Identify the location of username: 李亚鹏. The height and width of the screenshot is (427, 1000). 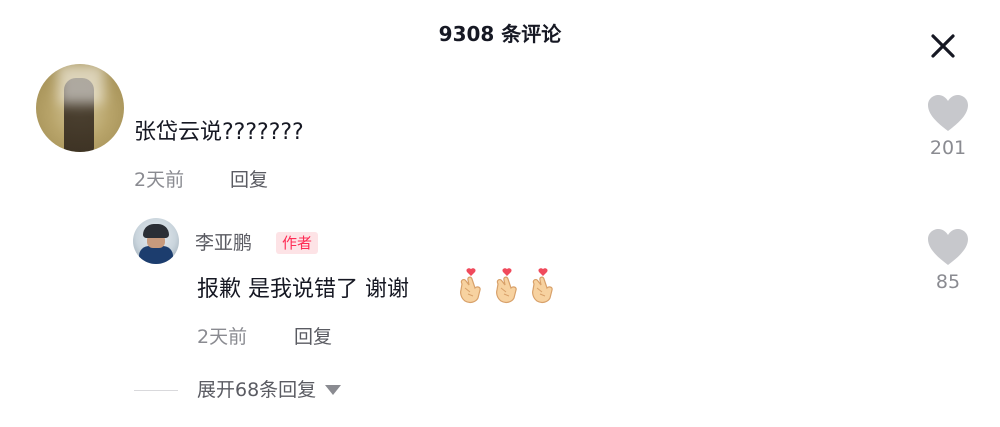
(223, 243).